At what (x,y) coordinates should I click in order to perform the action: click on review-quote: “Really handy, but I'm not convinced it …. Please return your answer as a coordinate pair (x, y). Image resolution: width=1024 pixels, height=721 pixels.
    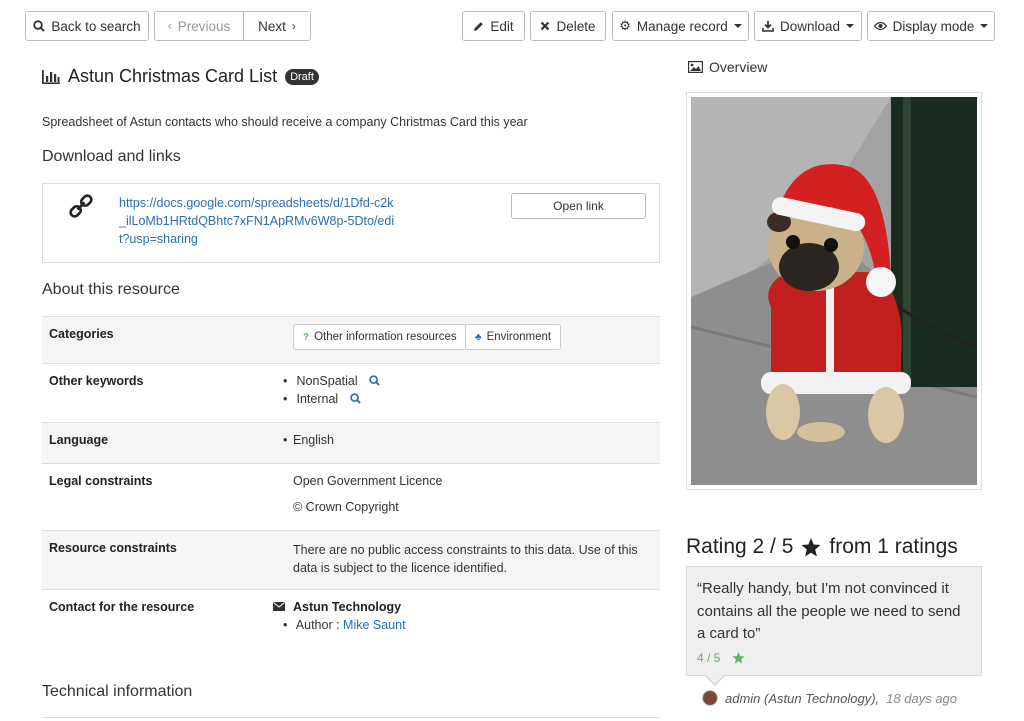
    Looking at the image, I should click on (829, 611).